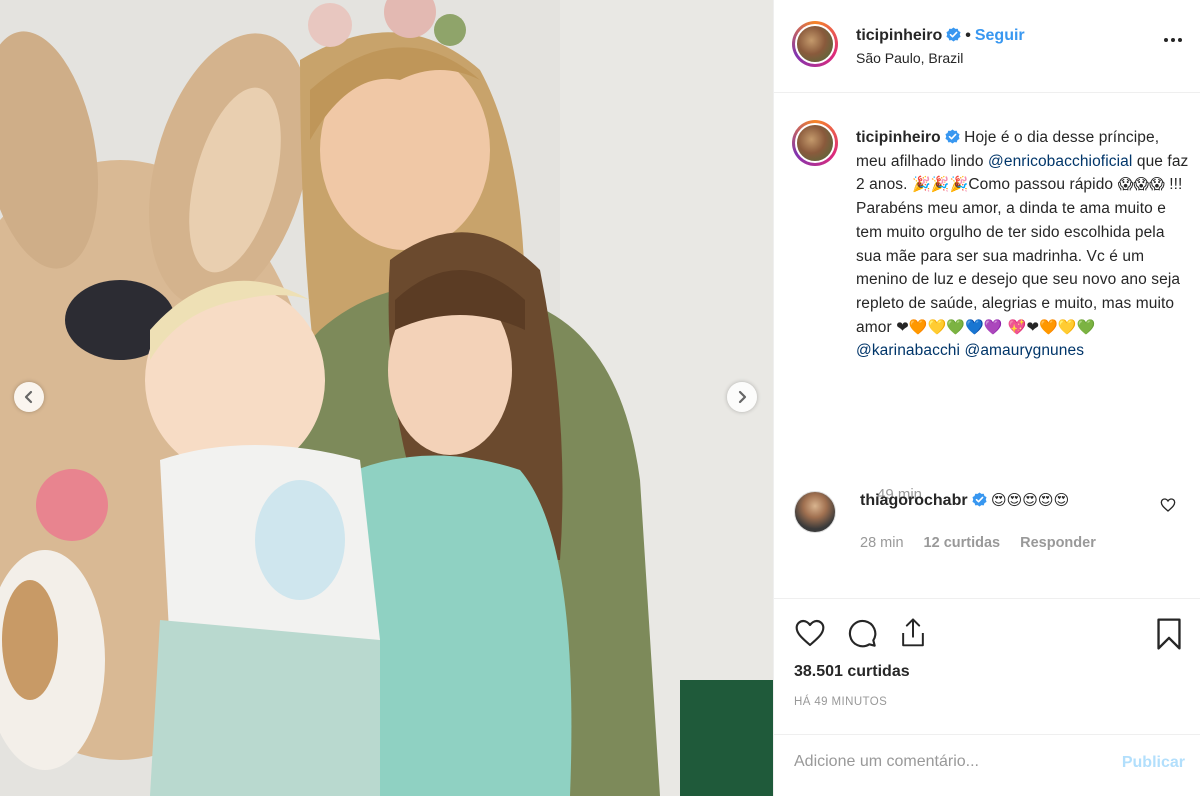  Describe the element at coordinates (1041, 185) in the screenshot. I see `caption-text-3: Como passou rápido` at that location.